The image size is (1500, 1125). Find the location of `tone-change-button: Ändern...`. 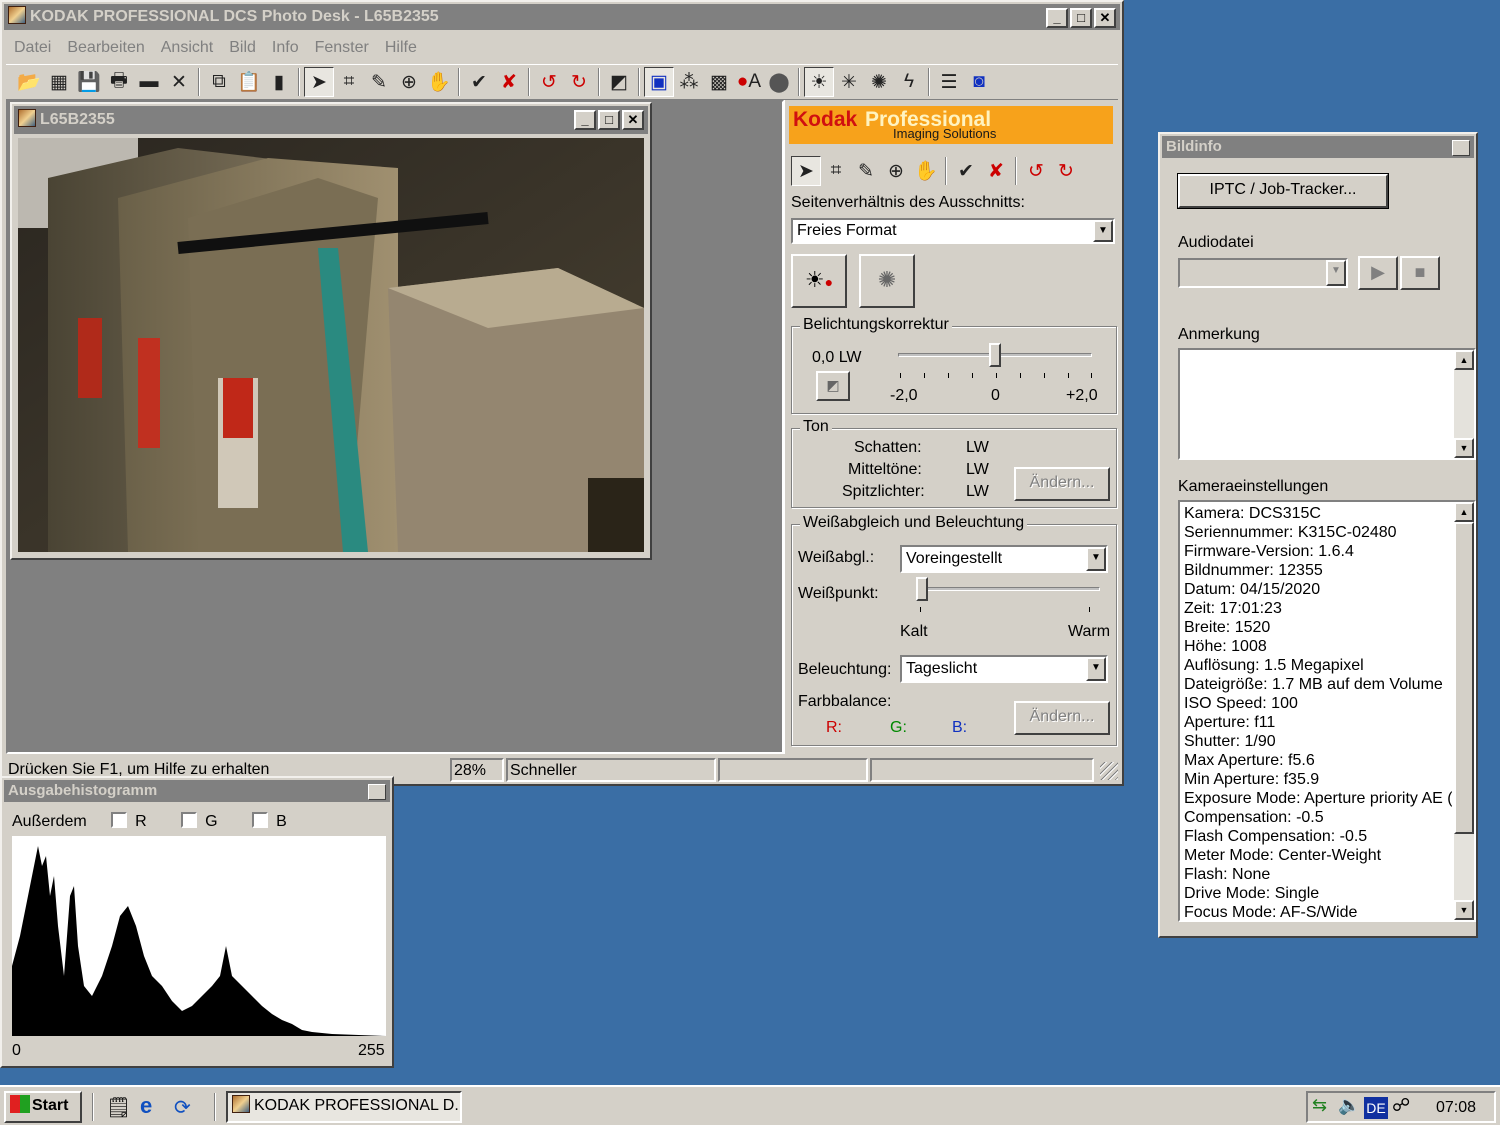

tone-change-button: Ändern... is located at coordinates (1062, 484).